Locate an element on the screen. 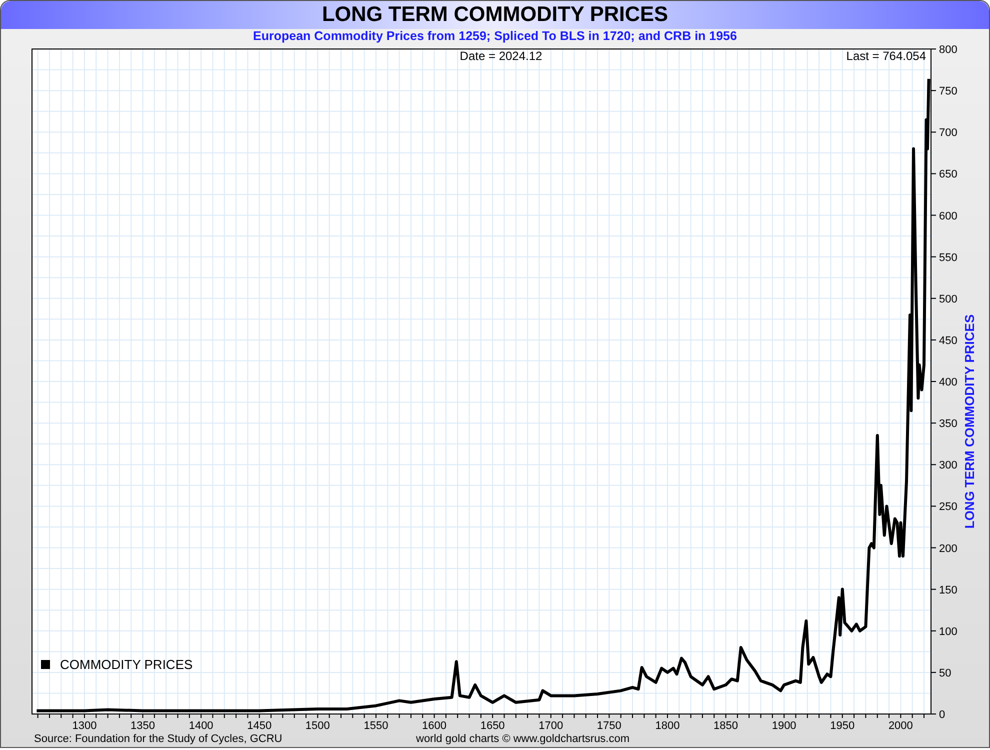 This screenshot has height=750, width=990. y-tick-label: 800 is located at coordinates (948, 50).